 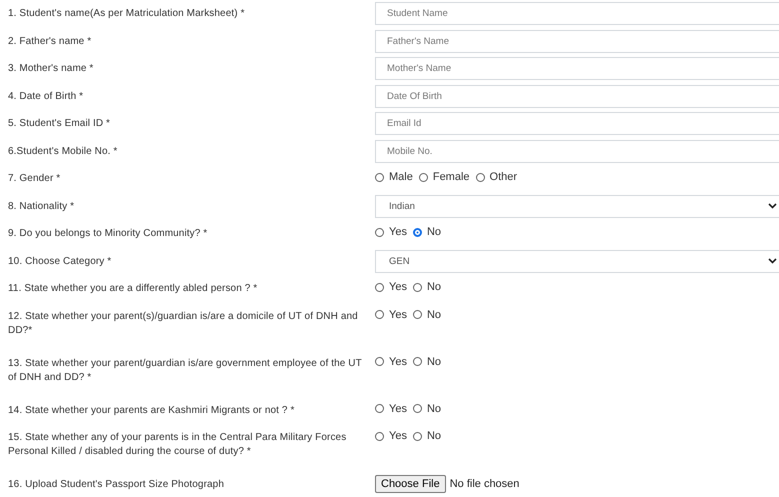 What do you see at coordinates (50, 41) in the screenshot?
I see `field-label: 2. Father's name *` at bounding box center [50, 41].